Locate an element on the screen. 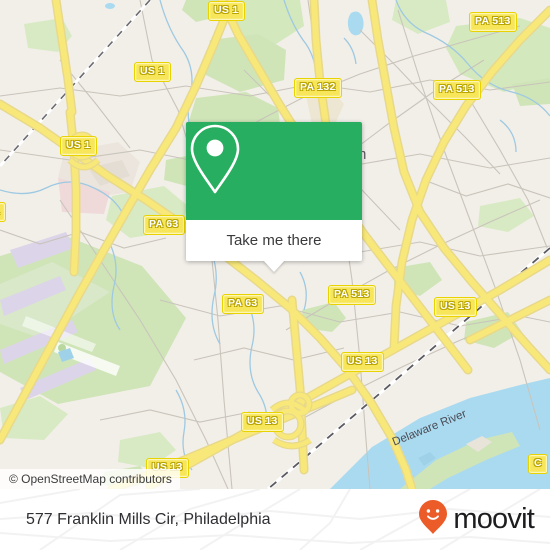  road-shield-us-13-mid: US 13 is located at coordinates (362, 362).